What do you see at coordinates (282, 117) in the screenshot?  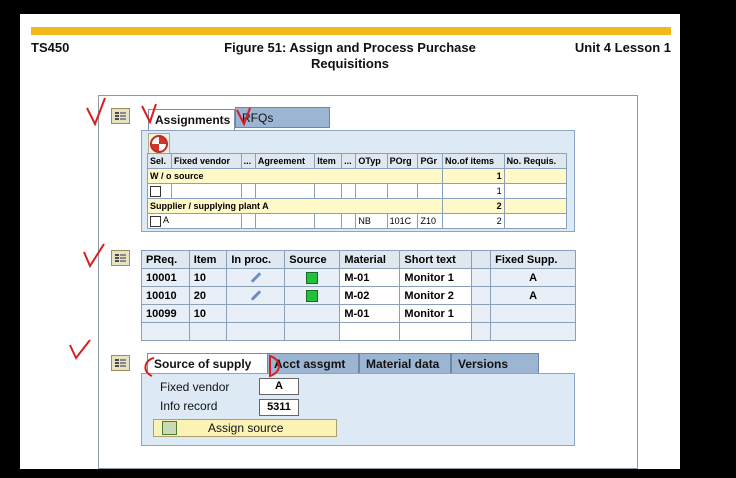 I see `tab-rfqs: RFQs` at bounding box center [282, 117].